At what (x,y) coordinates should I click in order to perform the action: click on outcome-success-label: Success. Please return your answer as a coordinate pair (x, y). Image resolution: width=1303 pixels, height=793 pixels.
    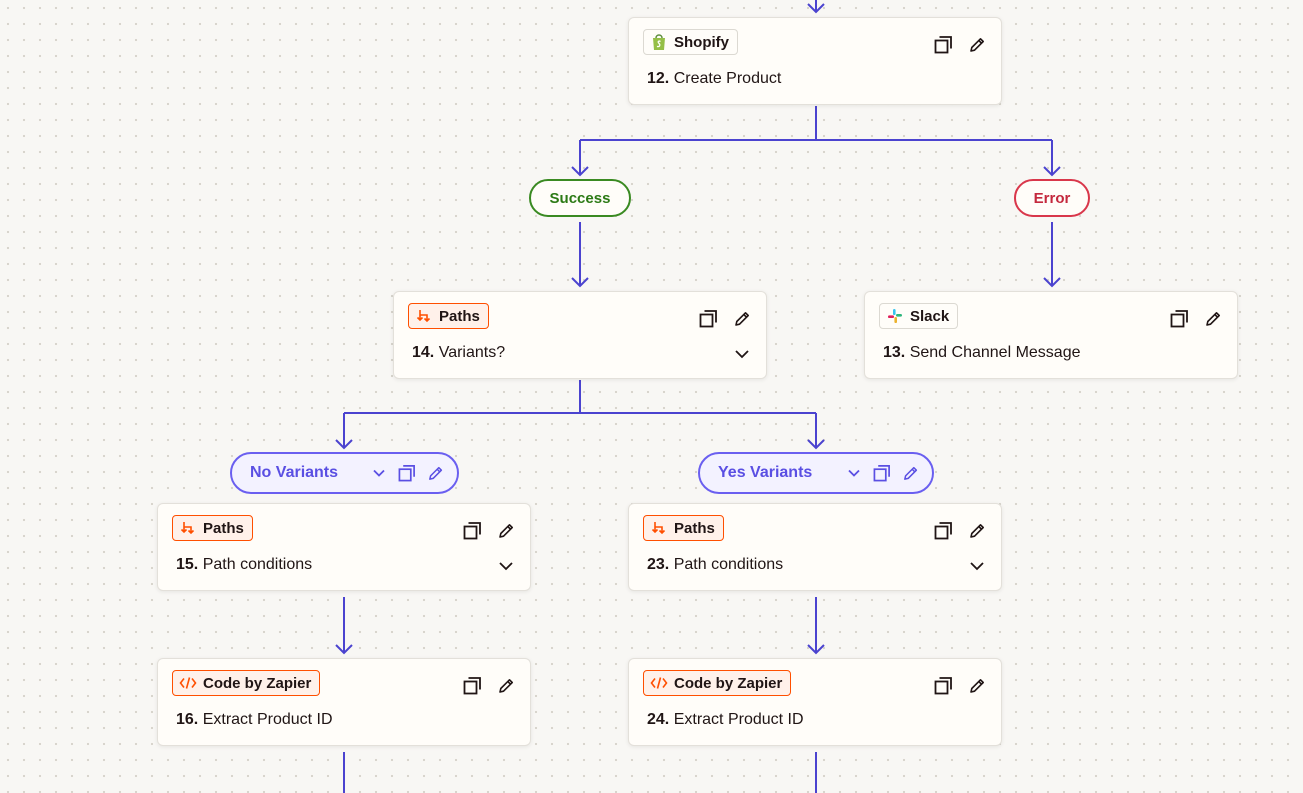
    Looking at the image, I should click on (580, 198).